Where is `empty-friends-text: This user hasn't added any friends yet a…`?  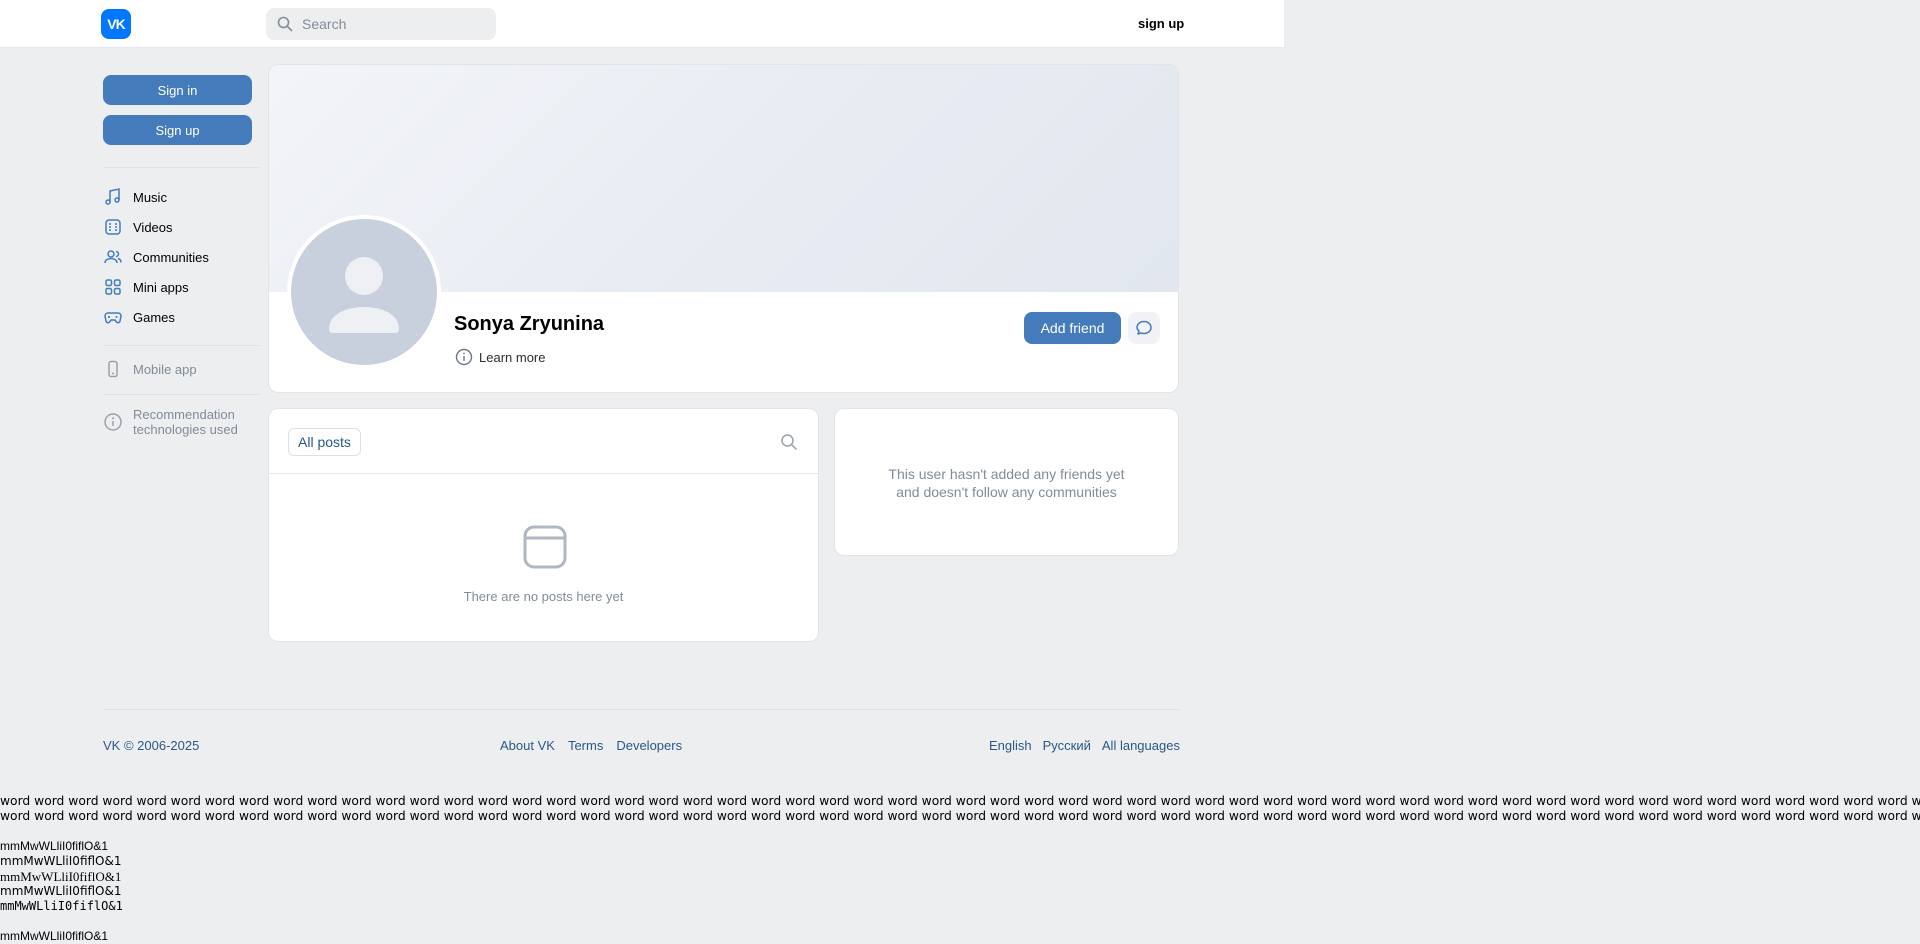 empty-friends-text: This user hasn't added any friends yet a… is located at coordinates (1006, 483).